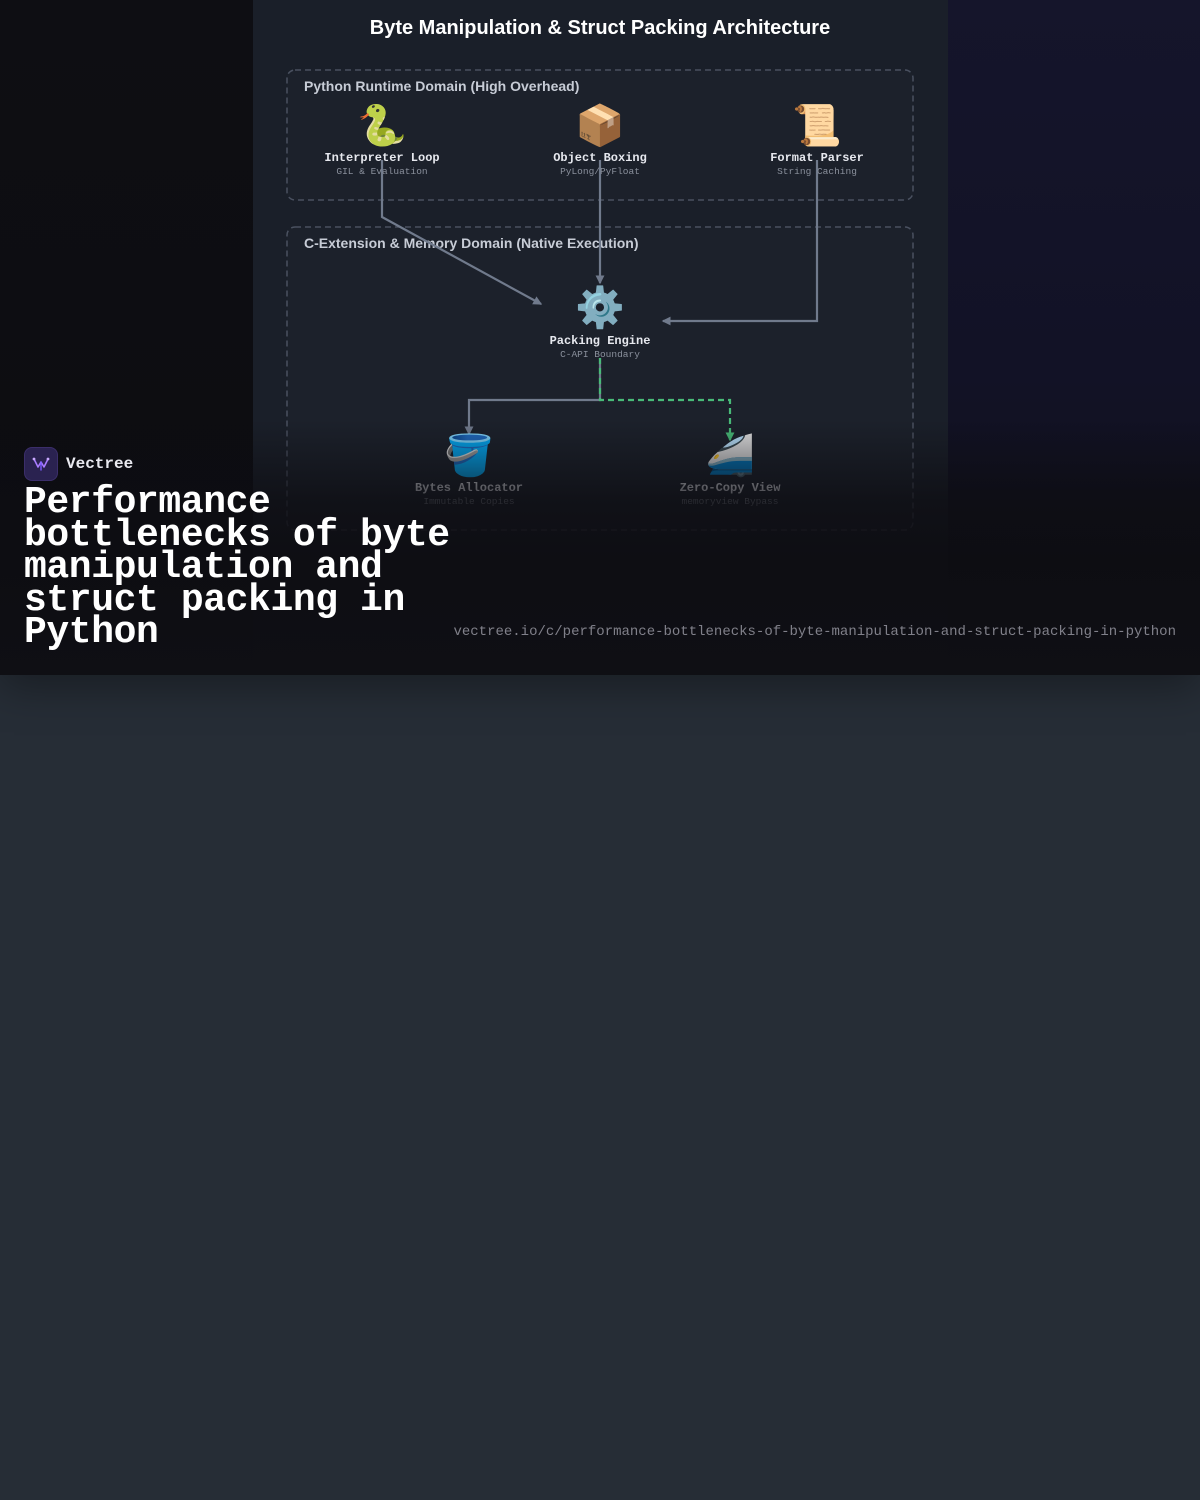  I want to click on node-sublabel: String Caching, so click(817, 171).